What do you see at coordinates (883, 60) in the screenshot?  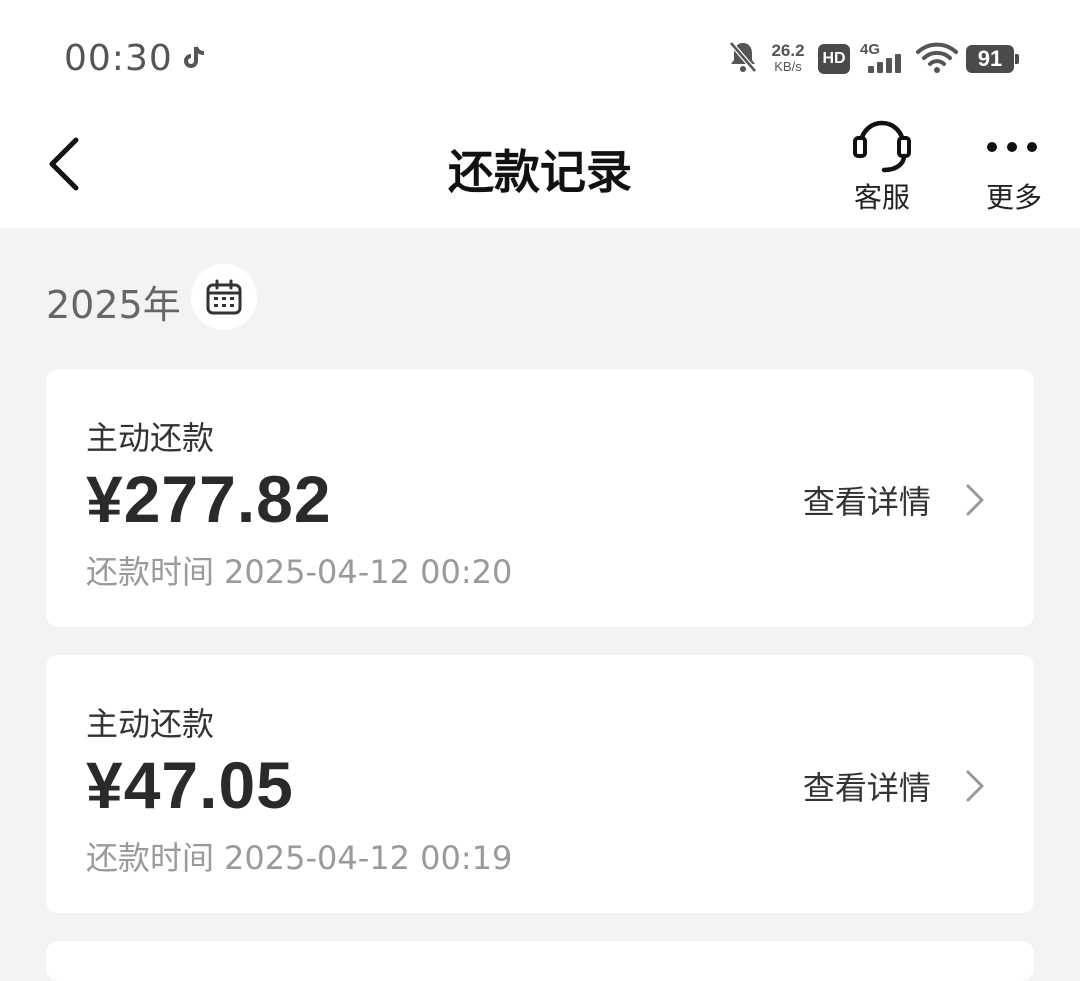 I see `signal-icon: 4G` at bounding box center [883, 60].